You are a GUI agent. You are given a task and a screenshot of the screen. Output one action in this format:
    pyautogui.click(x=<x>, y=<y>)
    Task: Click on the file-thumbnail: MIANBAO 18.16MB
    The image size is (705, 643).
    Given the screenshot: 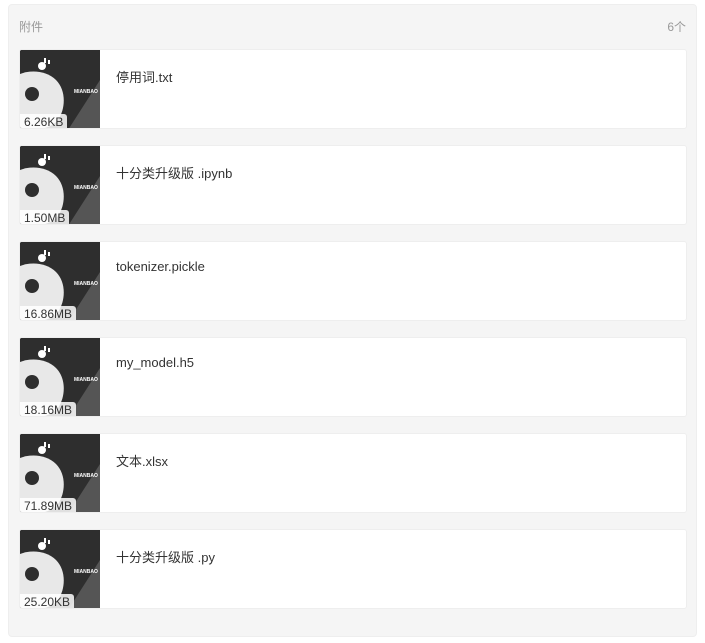 What is the action you would take?
    pyautogui.click(x=60, y=377)
    